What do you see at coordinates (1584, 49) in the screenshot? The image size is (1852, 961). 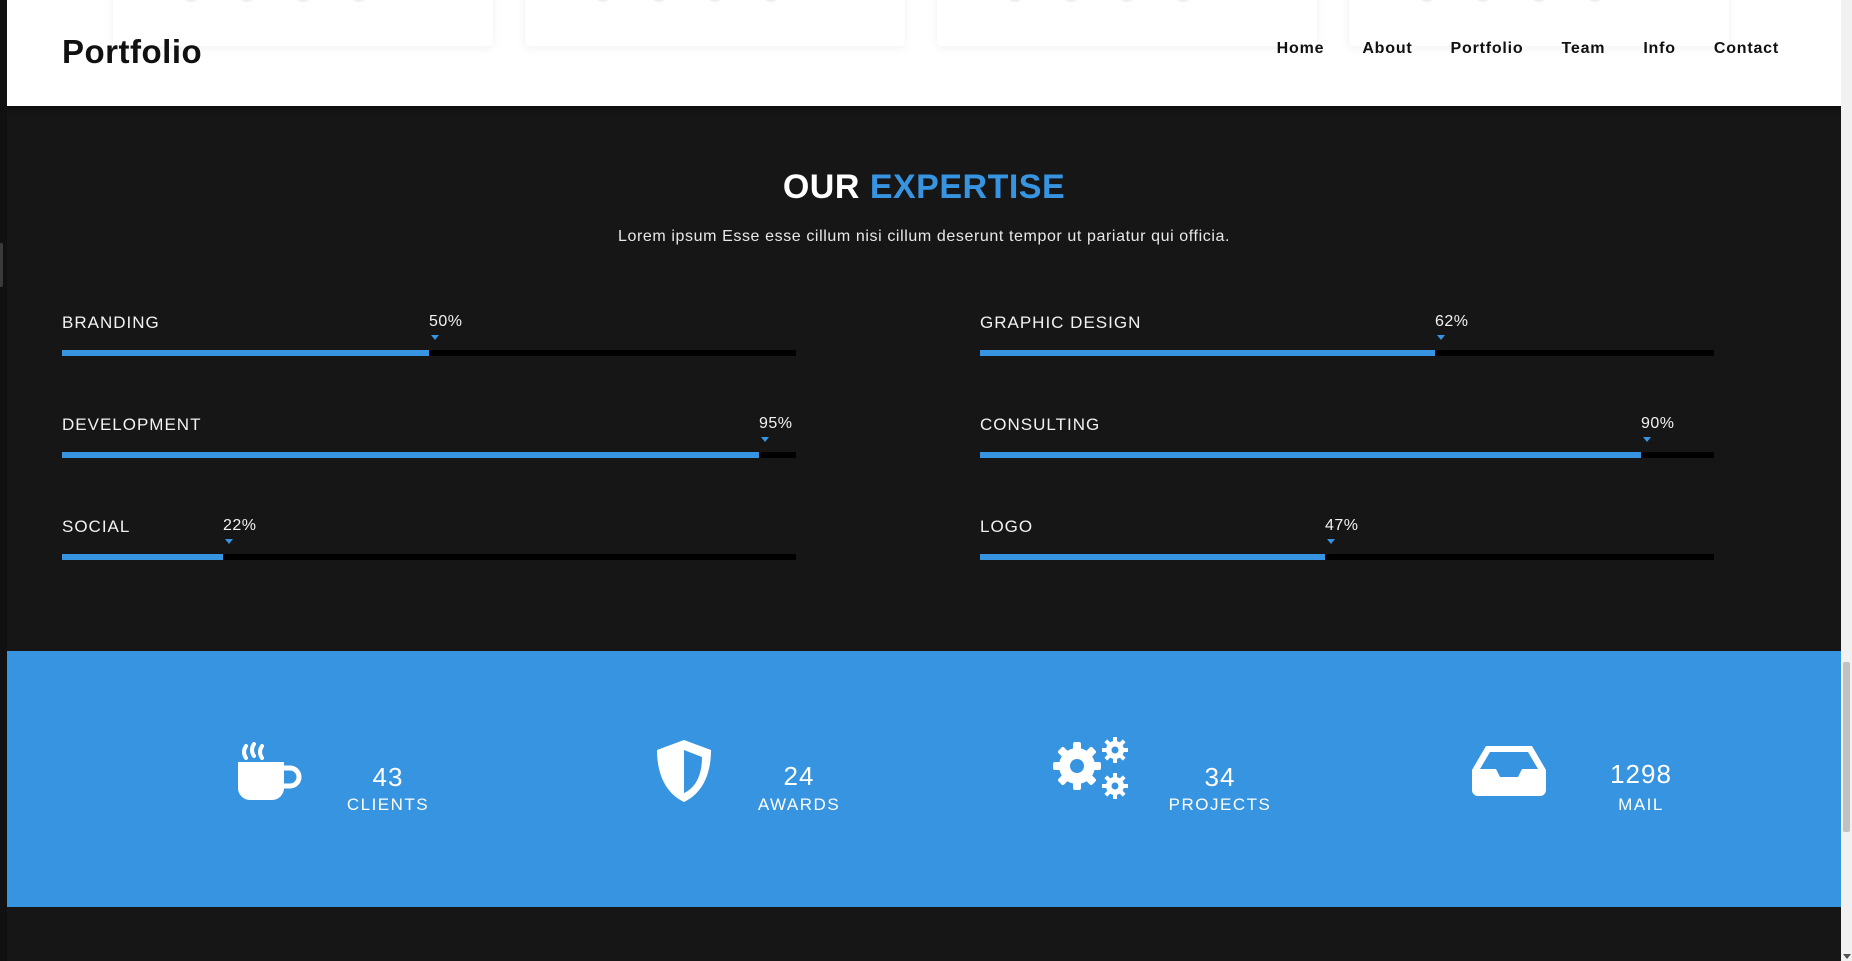 I see `nav-team: Team` at bounding box center [1584, 49].